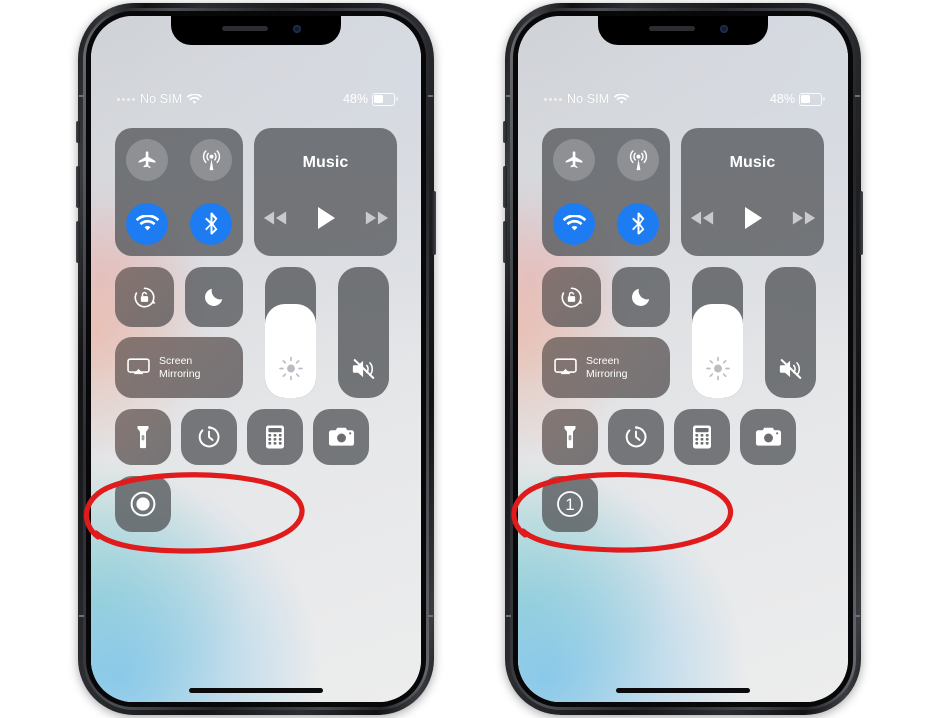 This screenshot has width=940, height=718. I want to click on cc-row-shortcuts, so click(683, 437).